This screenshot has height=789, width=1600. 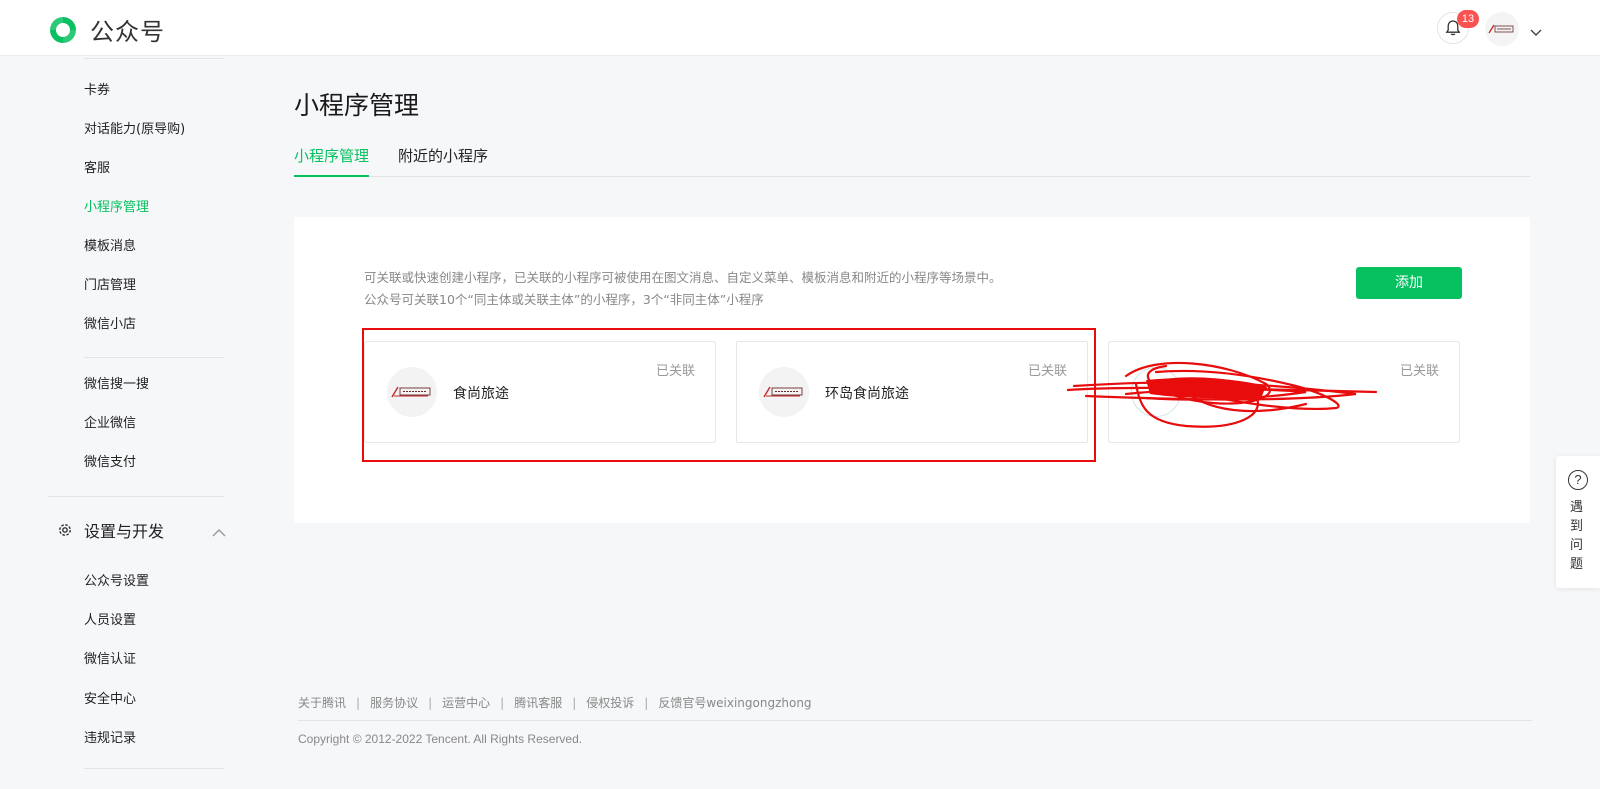 I want to click on logo: 公众号, so click(x=105, y=29).